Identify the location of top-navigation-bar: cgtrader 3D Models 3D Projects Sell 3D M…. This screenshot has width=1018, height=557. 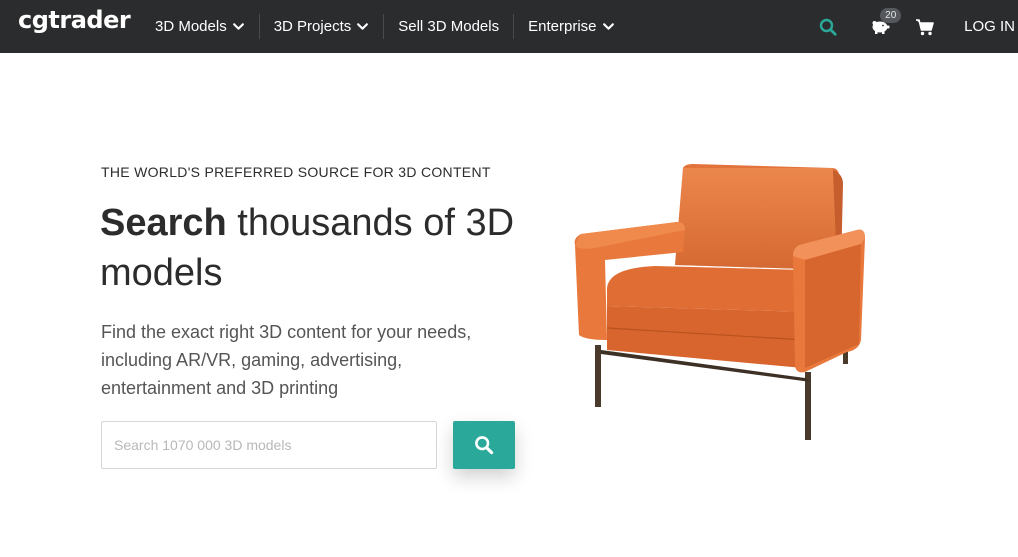
(509, 26).